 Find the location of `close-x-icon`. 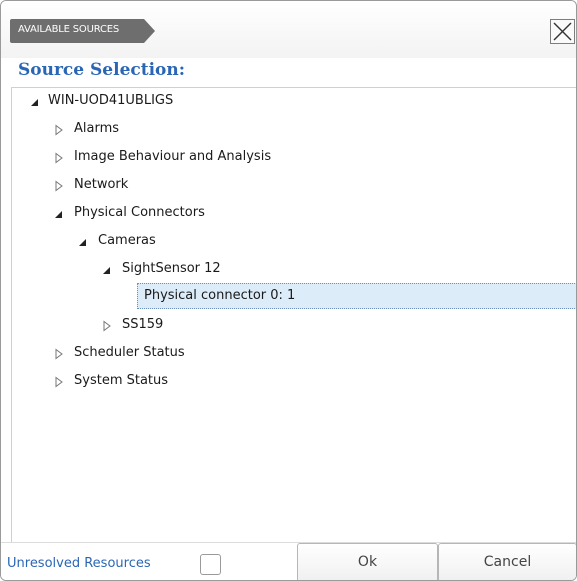

close-x-icon is located at coordinates (562, 31).